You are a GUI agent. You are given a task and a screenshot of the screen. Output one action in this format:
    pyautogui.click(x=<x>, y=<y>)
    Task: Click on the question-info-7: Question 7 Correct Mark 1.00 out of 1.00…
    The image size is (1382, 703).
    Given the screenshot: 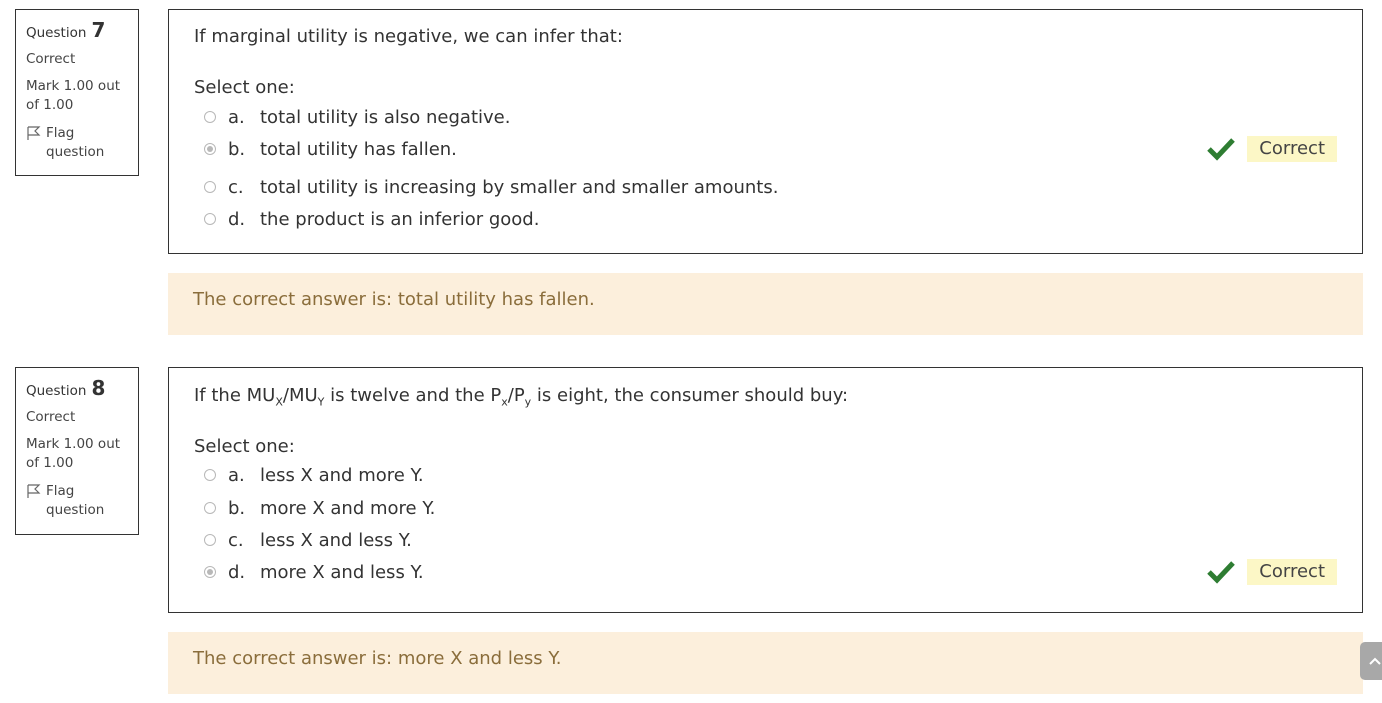 What is the action you would take?
    pyautogui.click(x=77, y=92)
    